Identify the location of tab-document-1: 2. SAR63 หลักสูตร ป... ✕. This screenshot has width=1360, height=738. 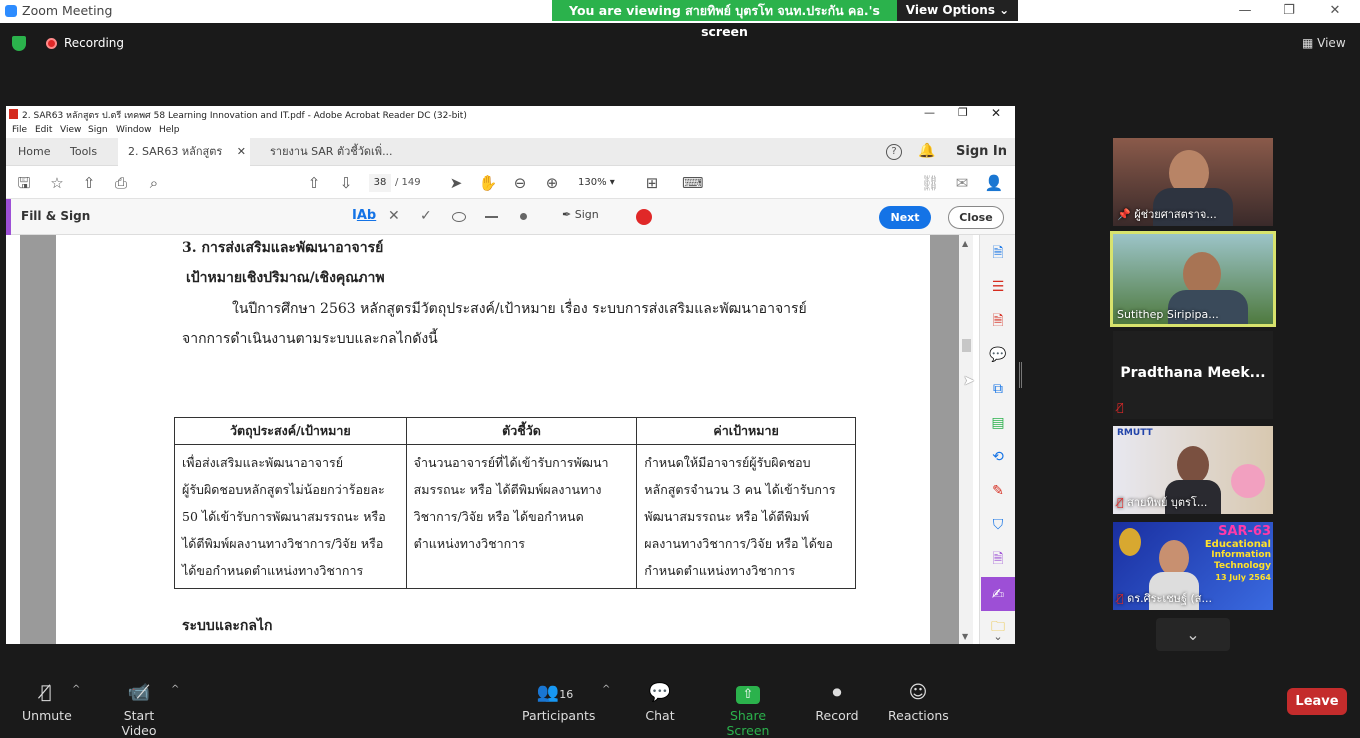
(184, 162).